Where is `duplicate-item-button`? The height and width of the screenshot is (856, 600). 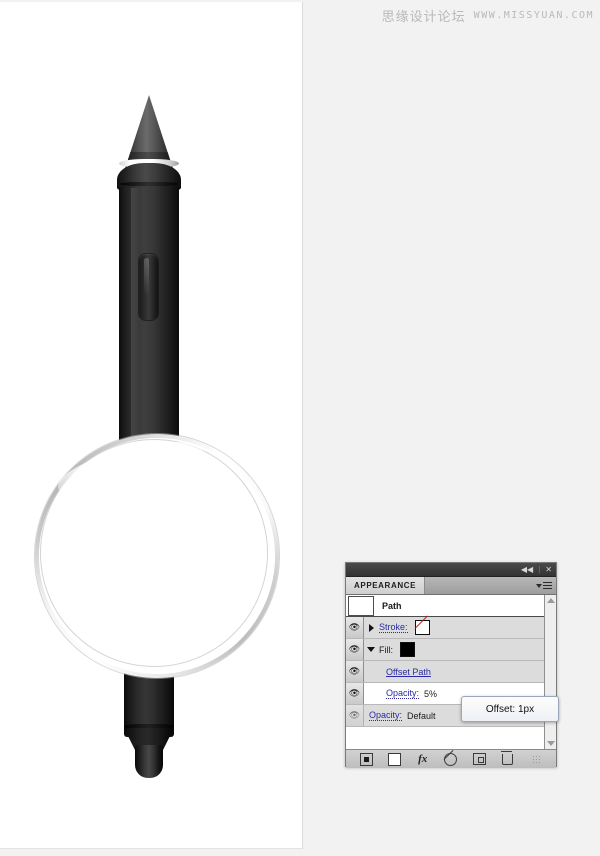 duplicate-item-button is located at coordinates (479, 759).